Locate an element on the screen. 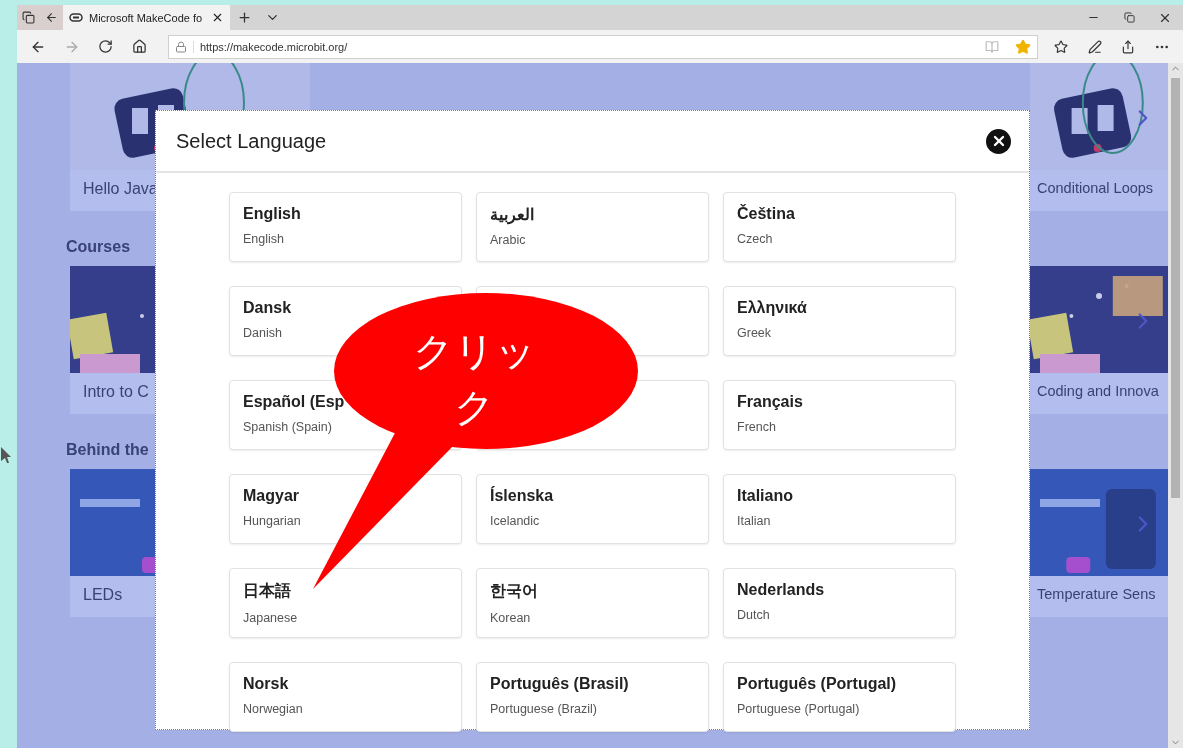 Image resolution: width=1183 pixels, height=748 pixels. dialog-title: Select Language is located at coordinates (251, 141).